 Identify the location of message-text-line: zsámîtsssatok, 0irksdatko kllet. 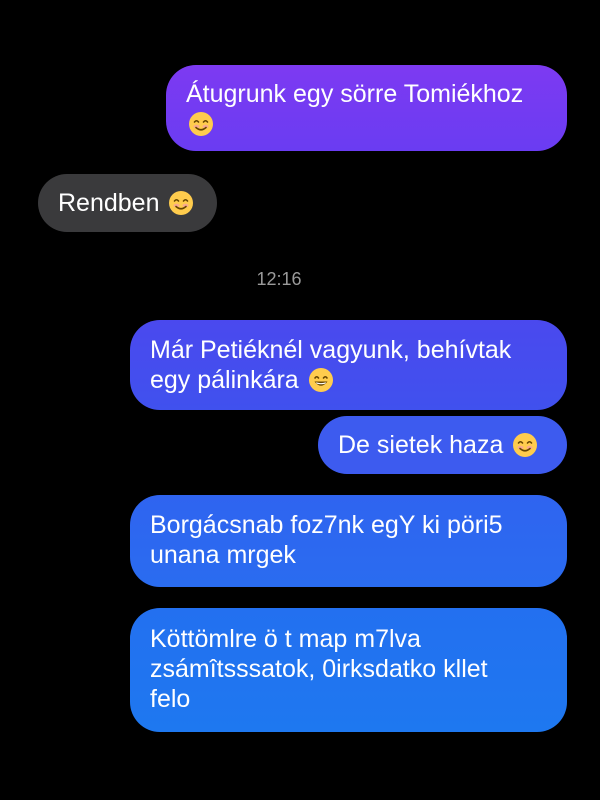
(319, 669).